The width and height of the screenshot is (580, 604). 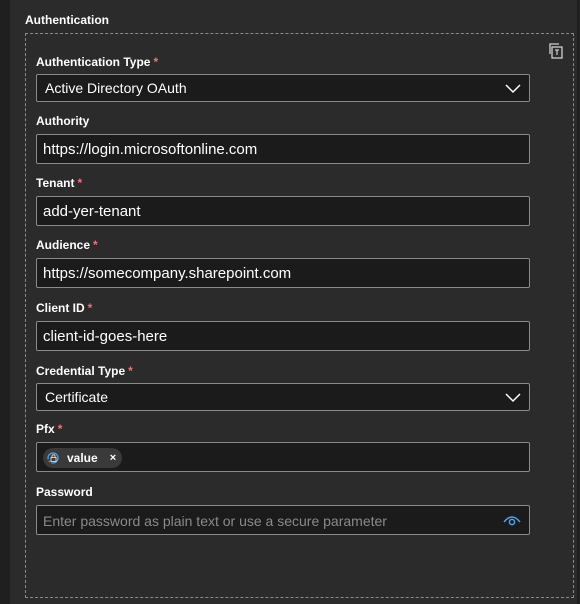 I want to click on parameter-token-label: value, so click(x=82, y=458).